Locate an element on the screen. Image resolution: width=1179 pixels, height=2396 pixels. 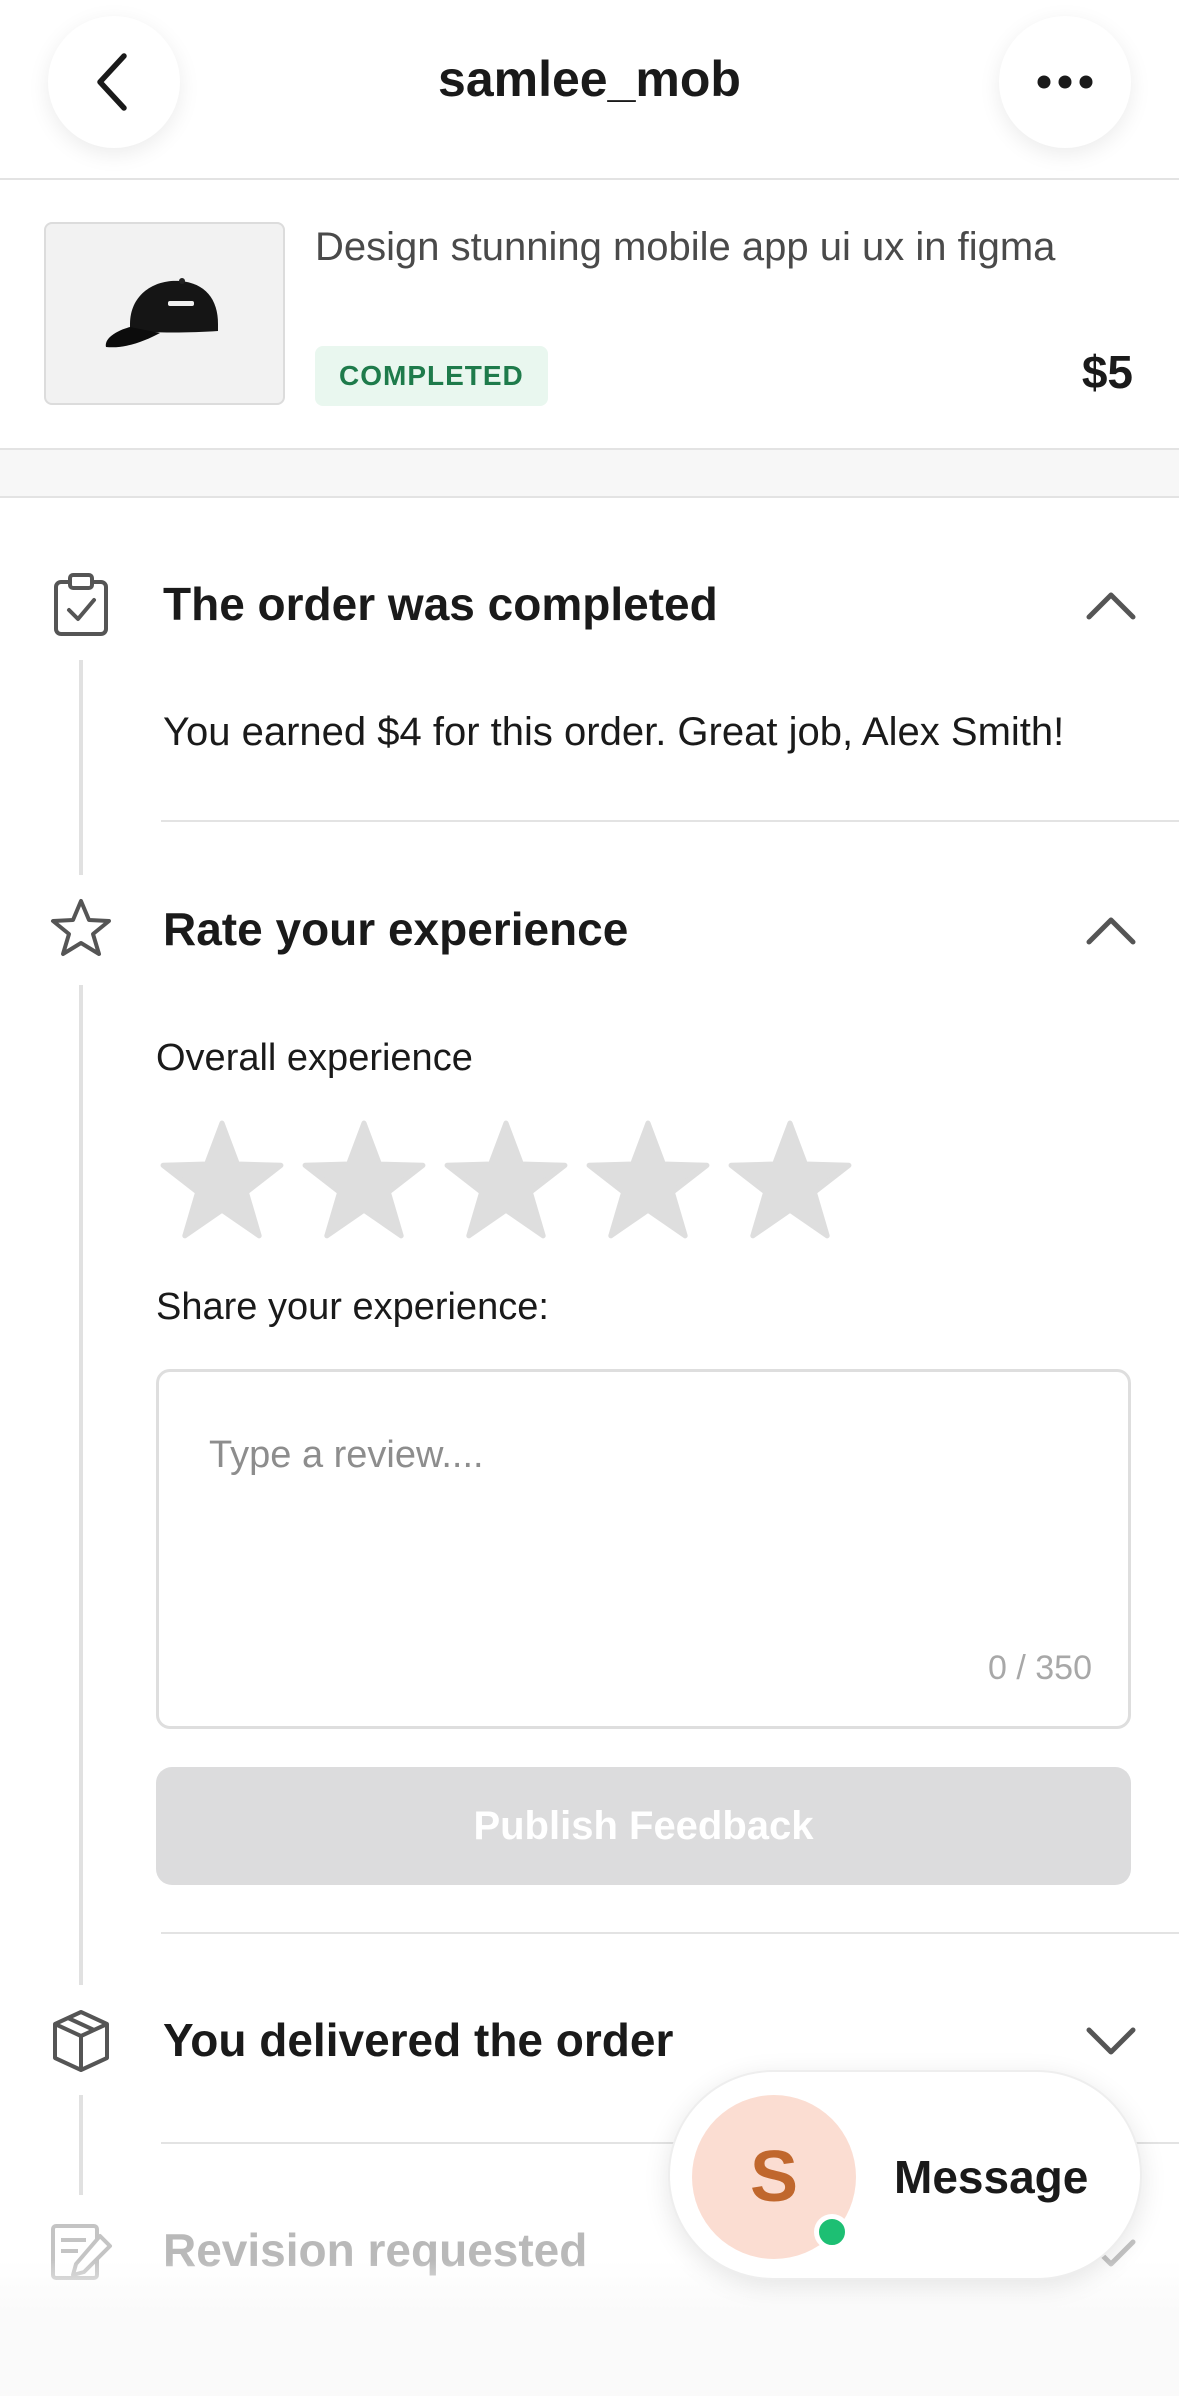
overall-experience-label: Overall experience is located at coordinates (314, 1058).